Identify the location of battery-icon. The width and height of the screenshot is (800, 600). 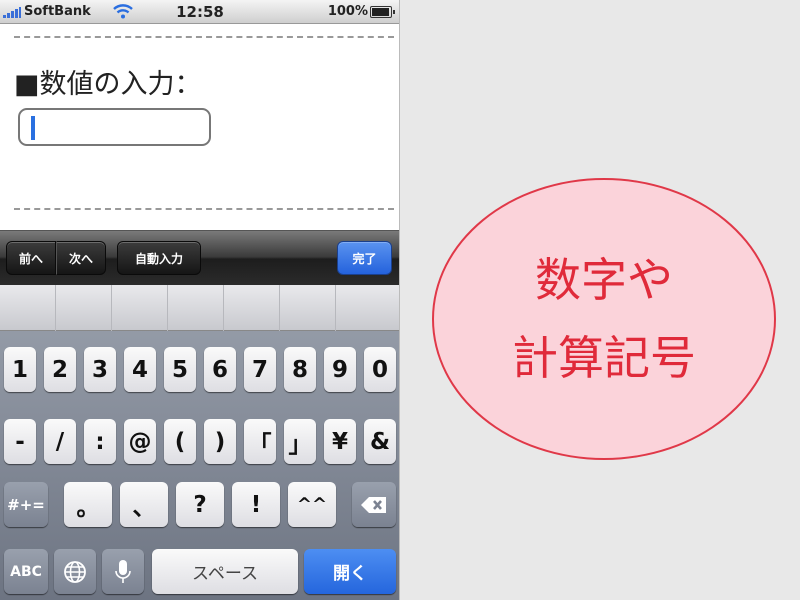
(382, 12).